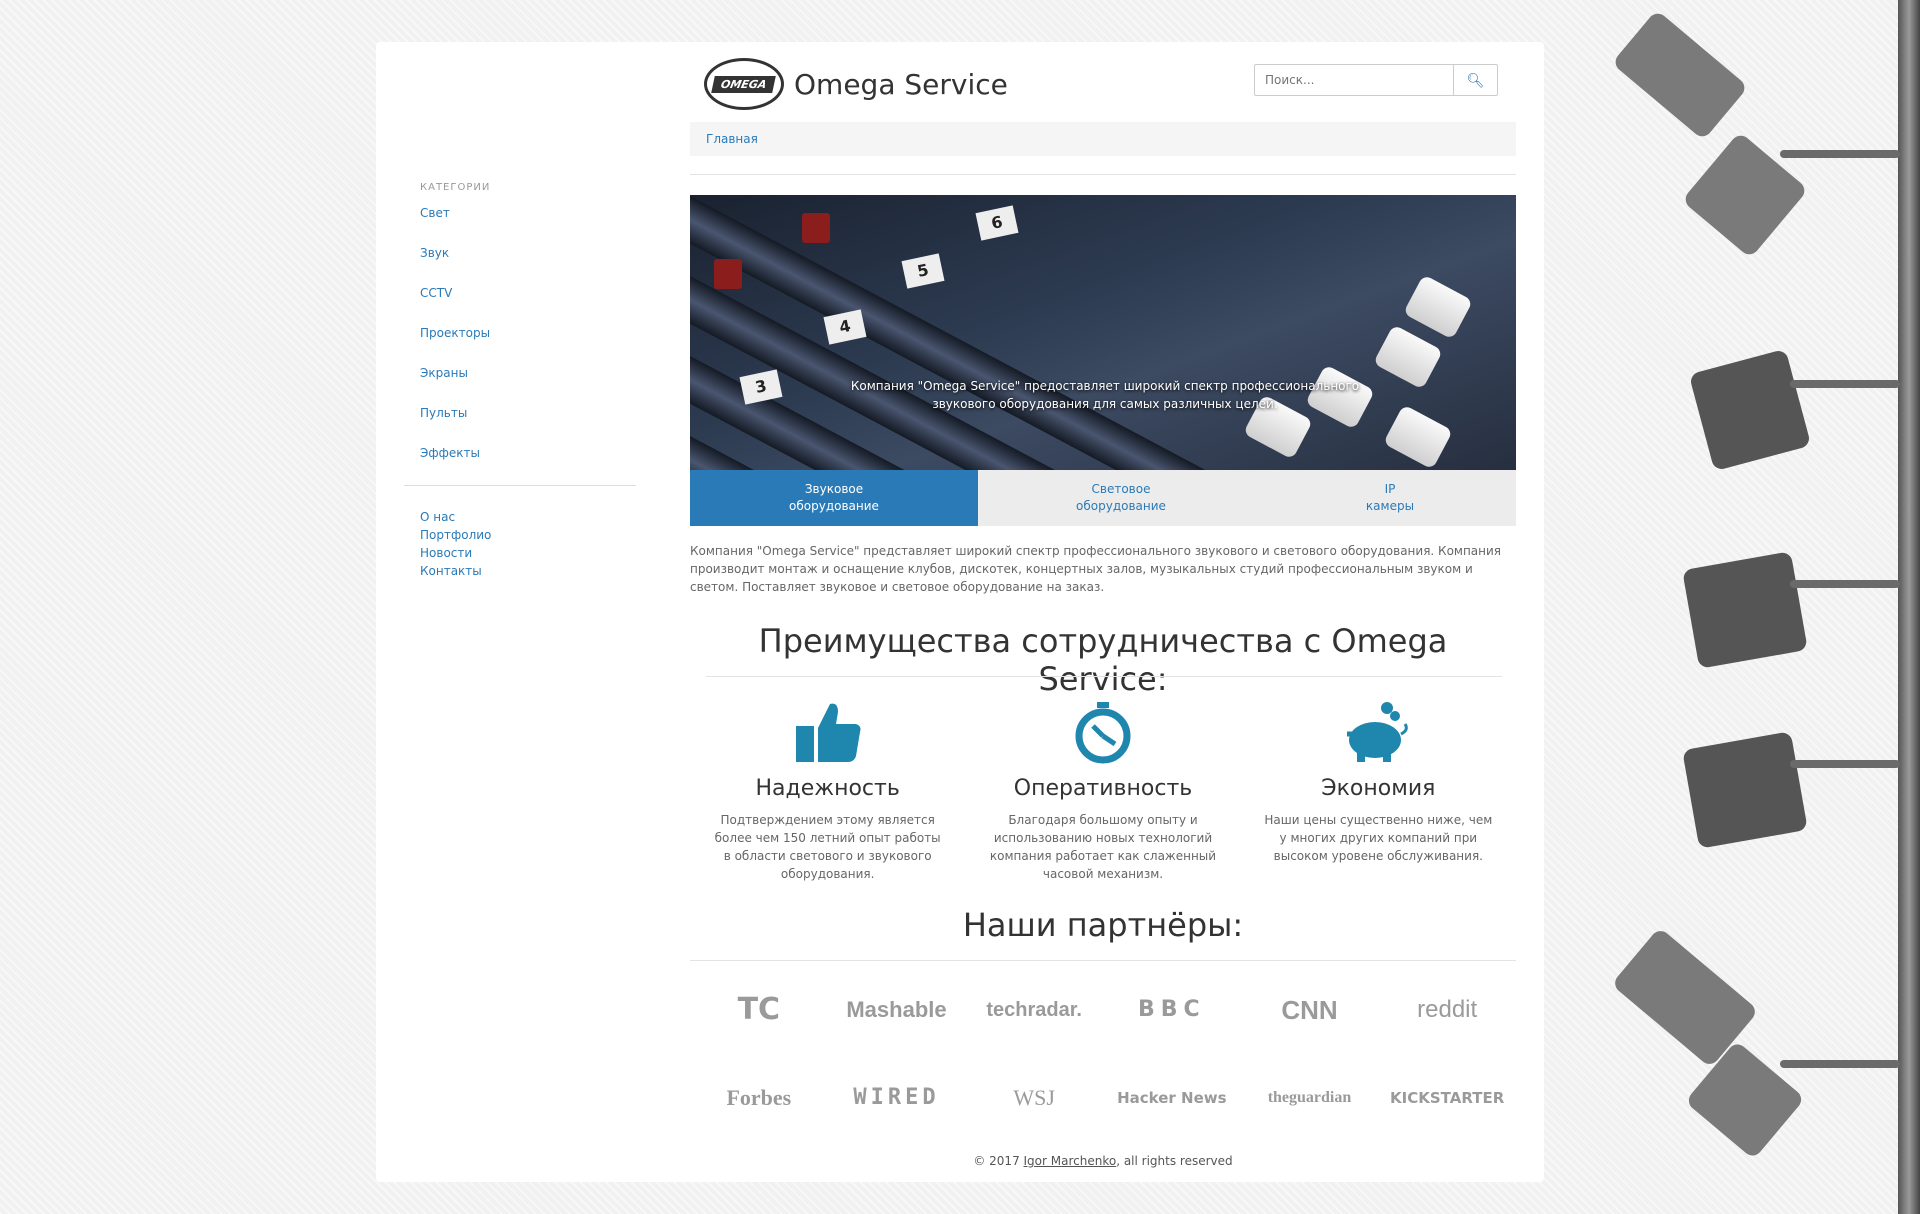 The height and width of the screenshot is (1214, 1920). What do you see at coordinates (1172, 1010) in the screenshot?
I see `partner-bbc-logo: BBC` at bounding box center [1172, 1010].